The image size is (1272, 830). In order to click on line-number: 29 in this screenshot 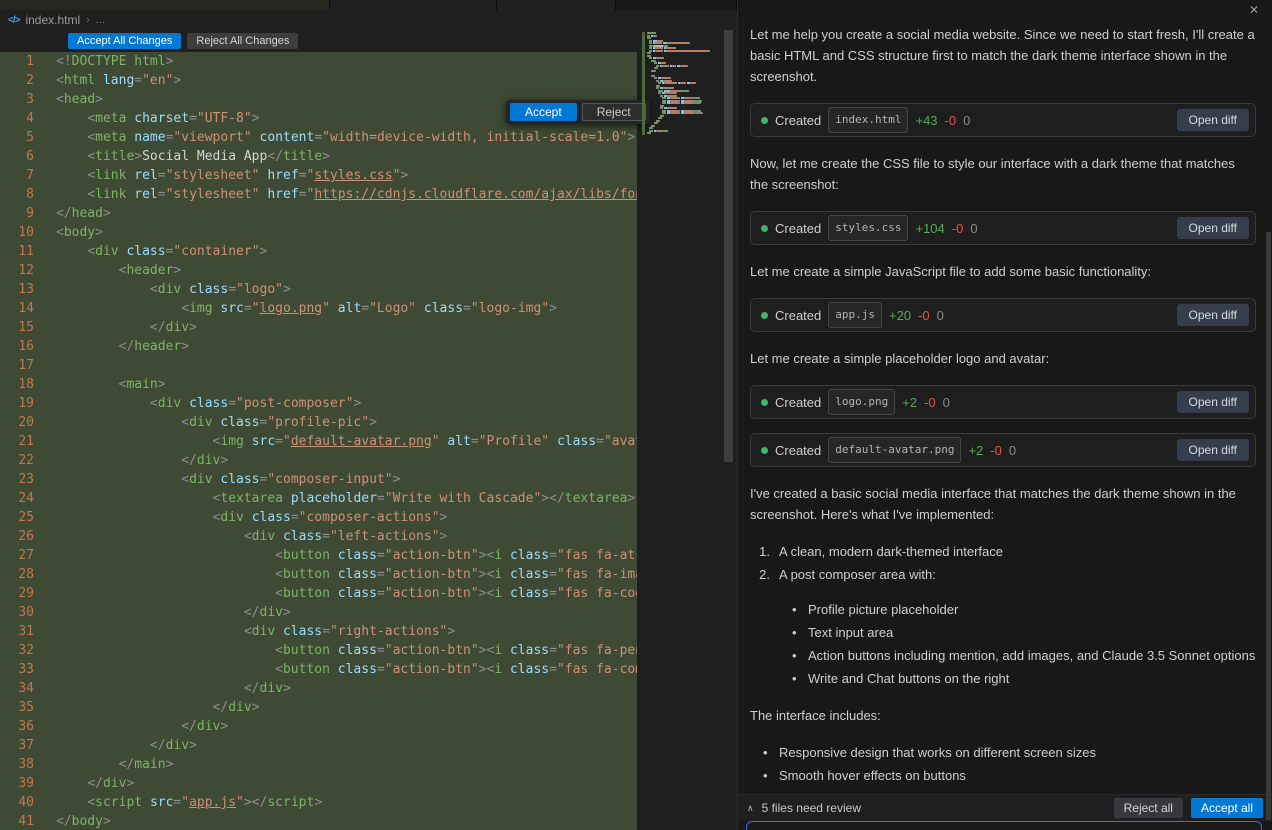, I will do `click(26, 593)`.